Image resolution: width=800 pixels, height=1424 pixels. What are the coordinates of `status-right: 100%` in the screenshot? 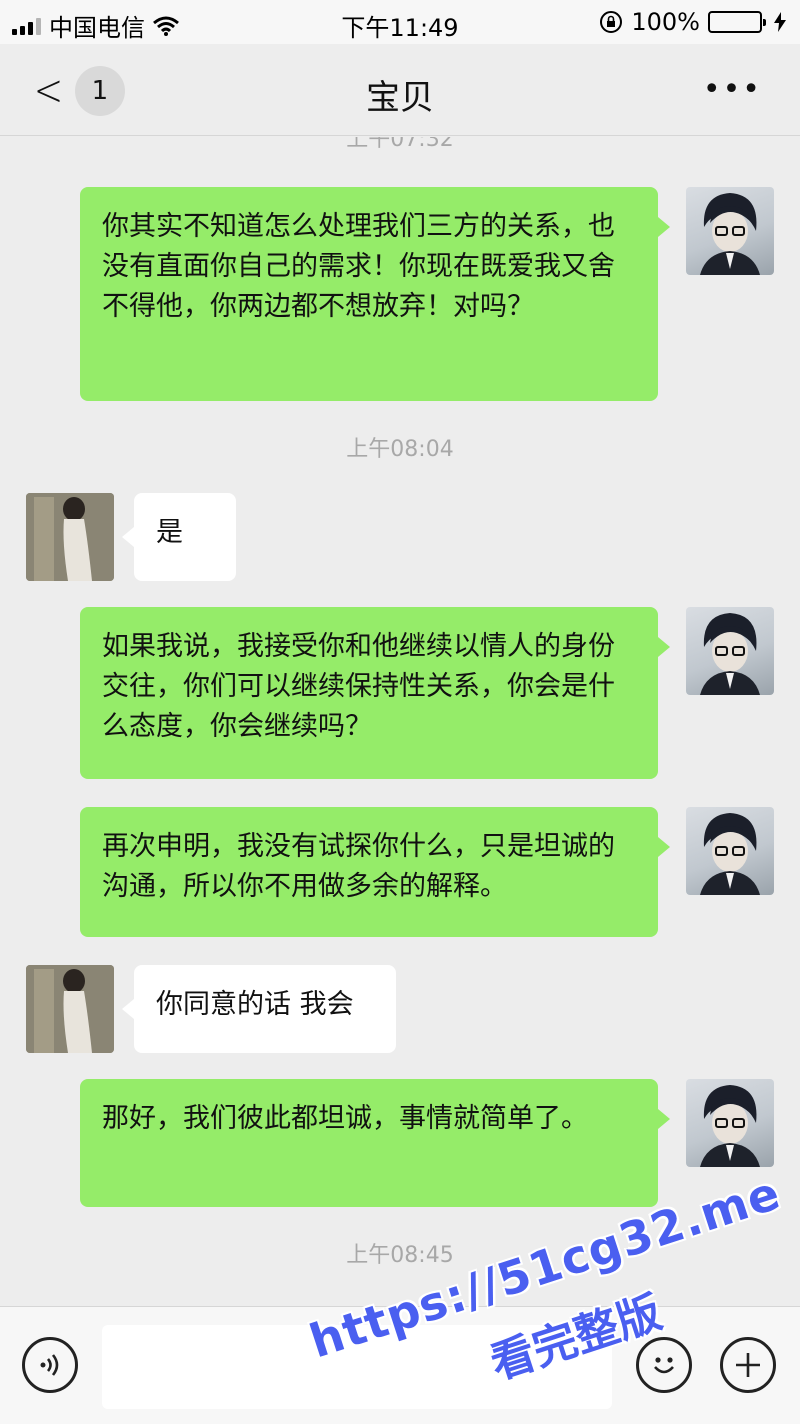 It's located at (692, 22).